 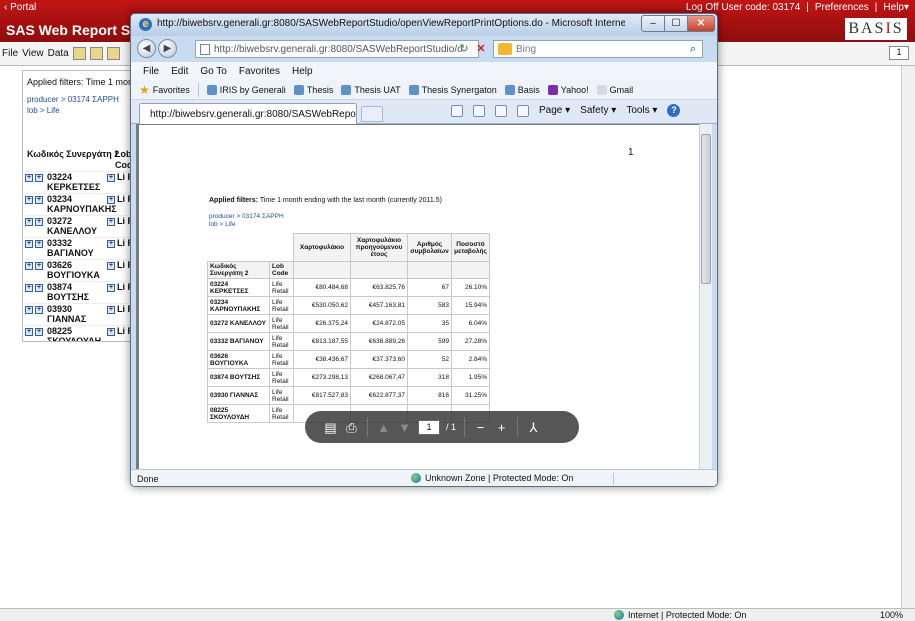 I want to click on page-icon, so click(x=205, y=49).